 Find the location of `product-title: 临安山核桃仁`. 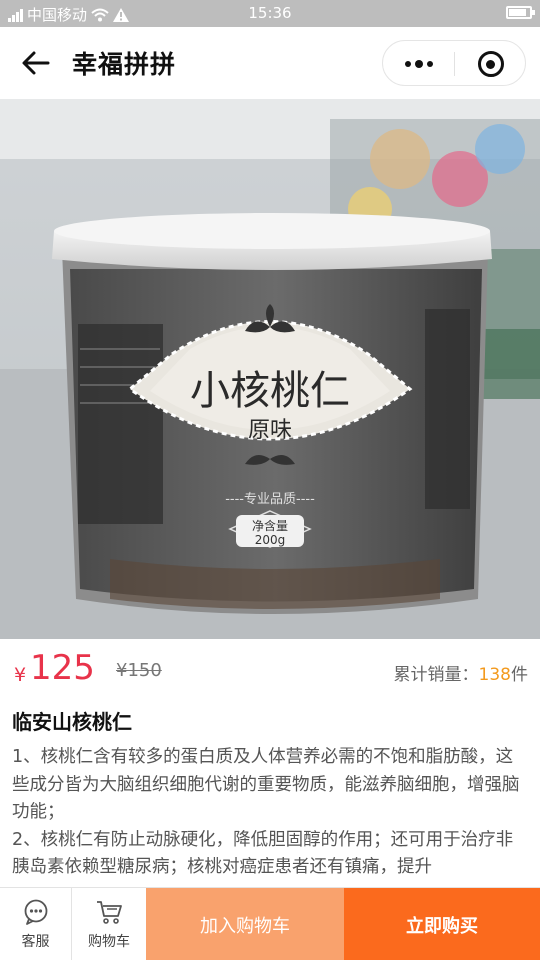

product-title: 临安山核桃仁 is located at coordinates (72, 722).